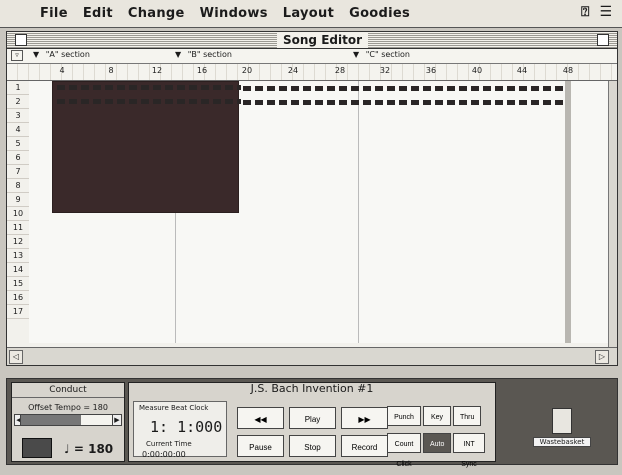 This screenshot has height=475, width=622. I want to click on section-label-a: "A" section, so click(67, 54).